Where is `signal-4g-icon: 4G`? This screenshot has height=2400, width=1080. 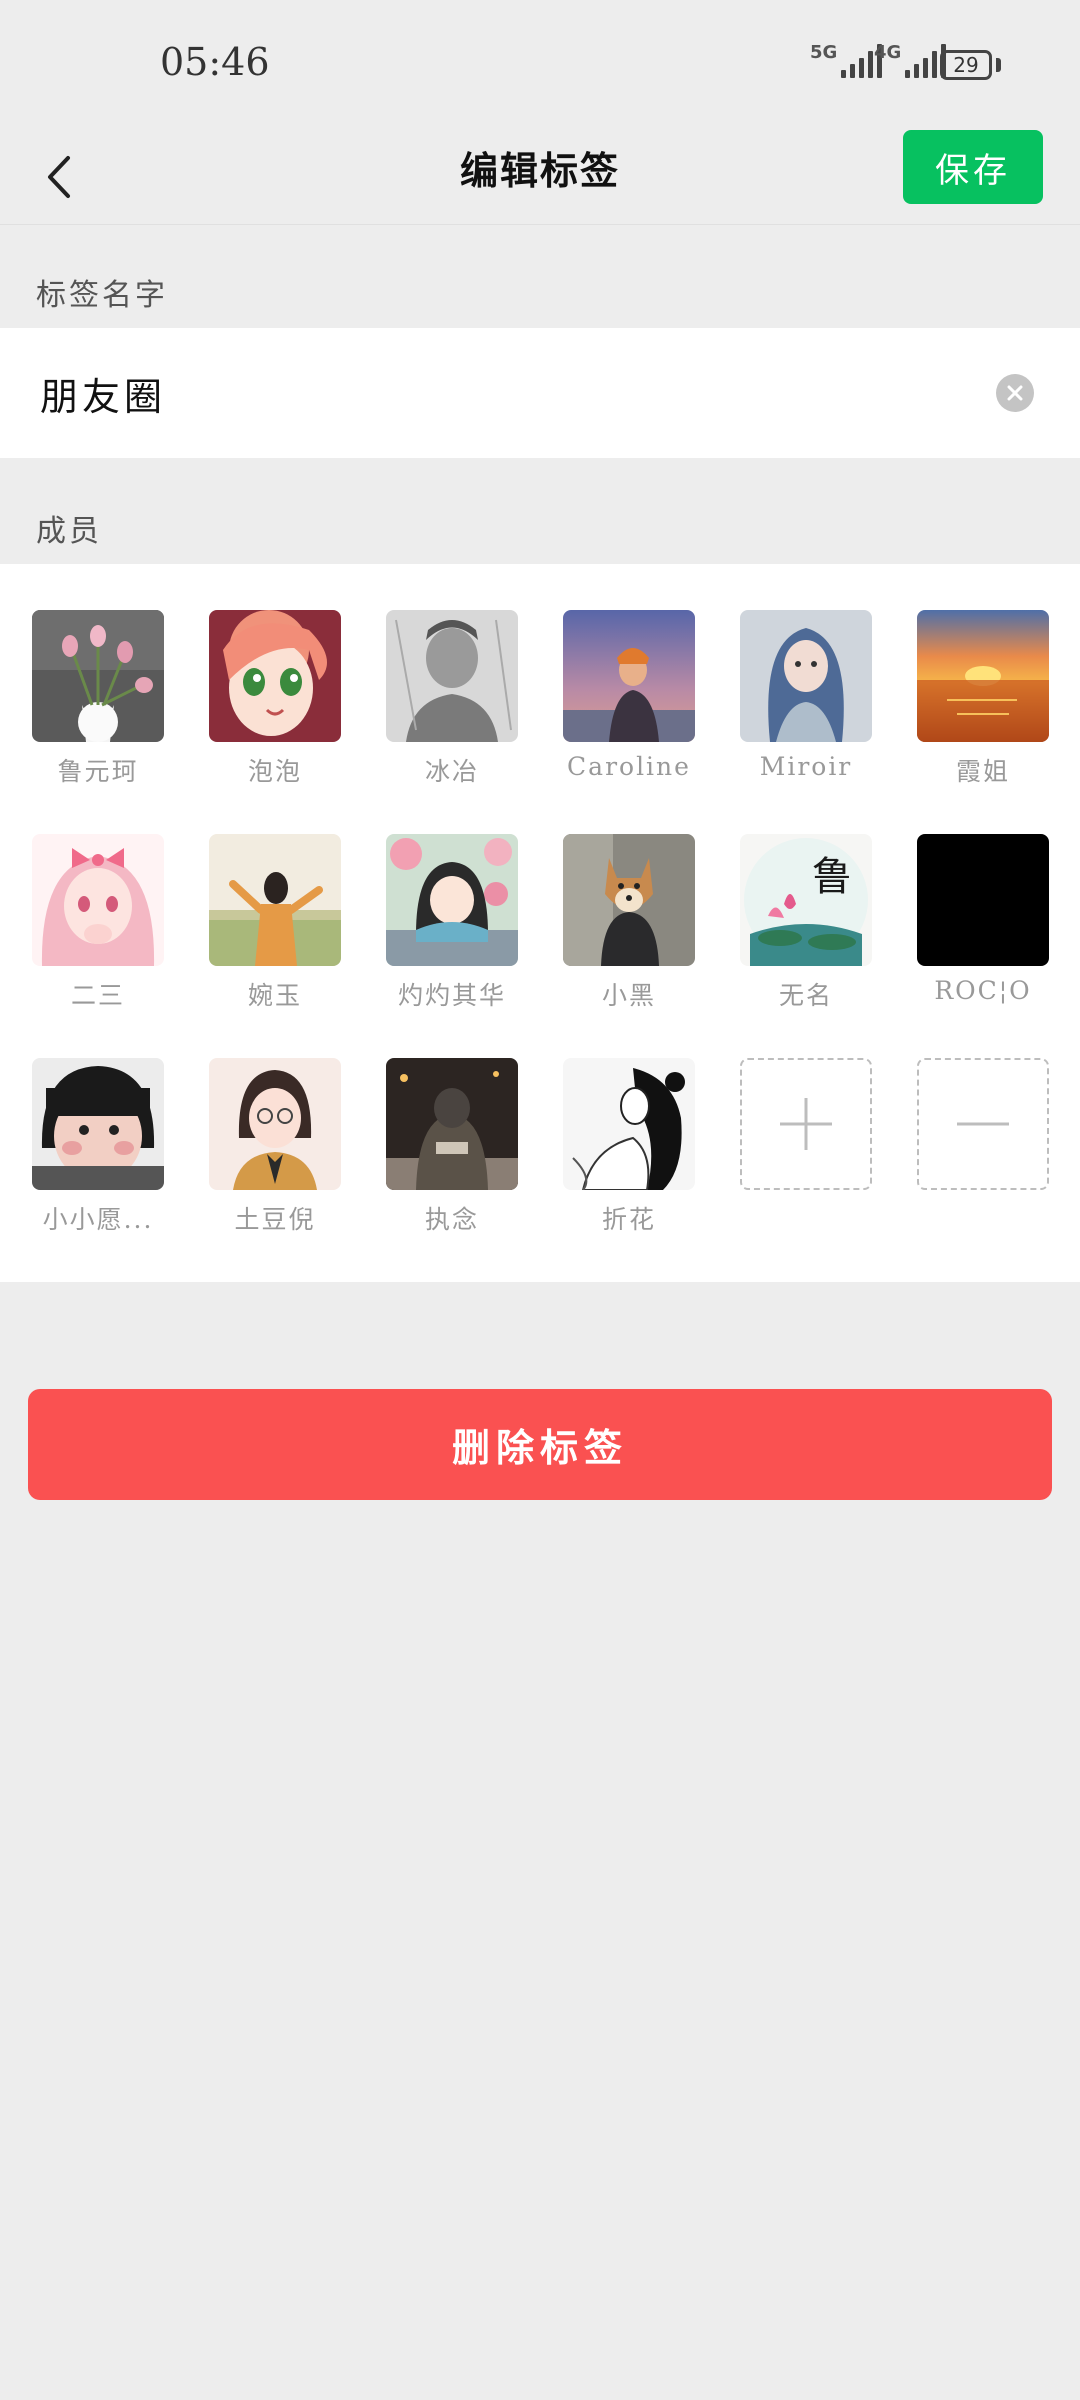
signal-4g-icon: 4G is located at coordinates (910, 61).